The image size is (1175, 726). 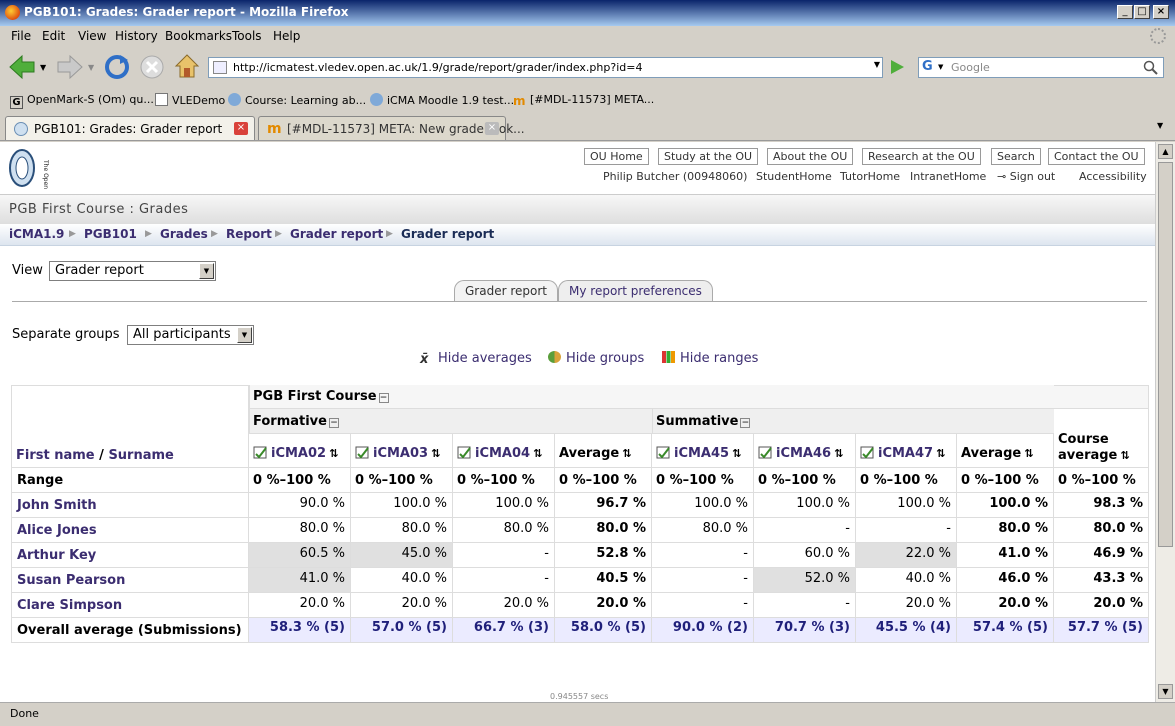 What do you see at coordinates (198, 36) in the screenshot?
I see `menu-bookmarks: Bookmarks` at bounding box center [198, 36].